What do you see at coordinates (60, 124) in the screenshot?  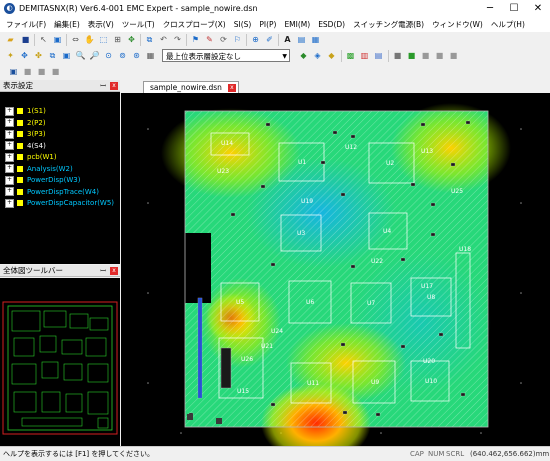 I see `layer-item: +2(P2)` at bounding box center [60, 124].